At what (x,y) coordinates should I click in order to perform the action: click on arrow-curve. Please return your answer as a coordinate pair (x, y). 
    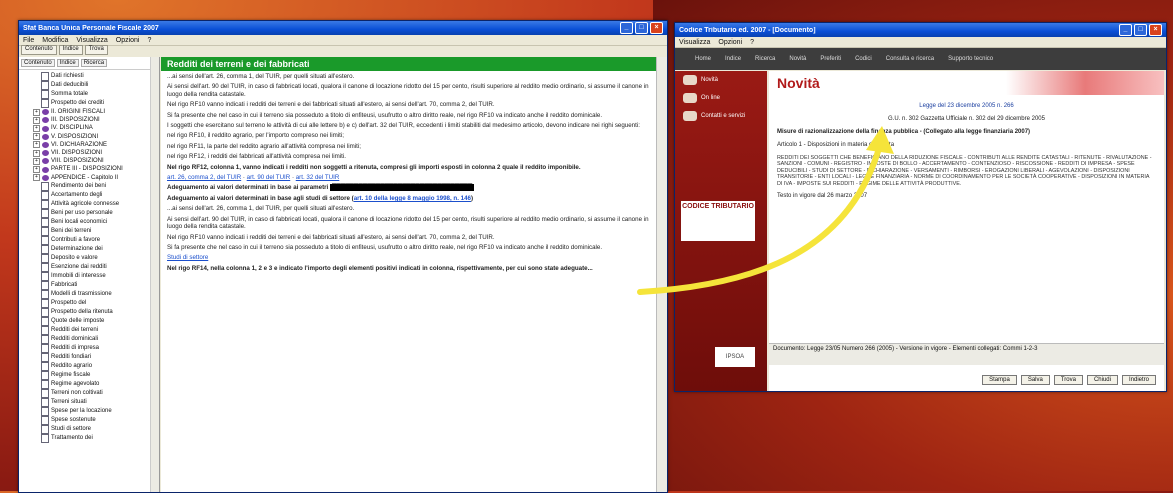
    Looking at the image, I should click on (760, 218).